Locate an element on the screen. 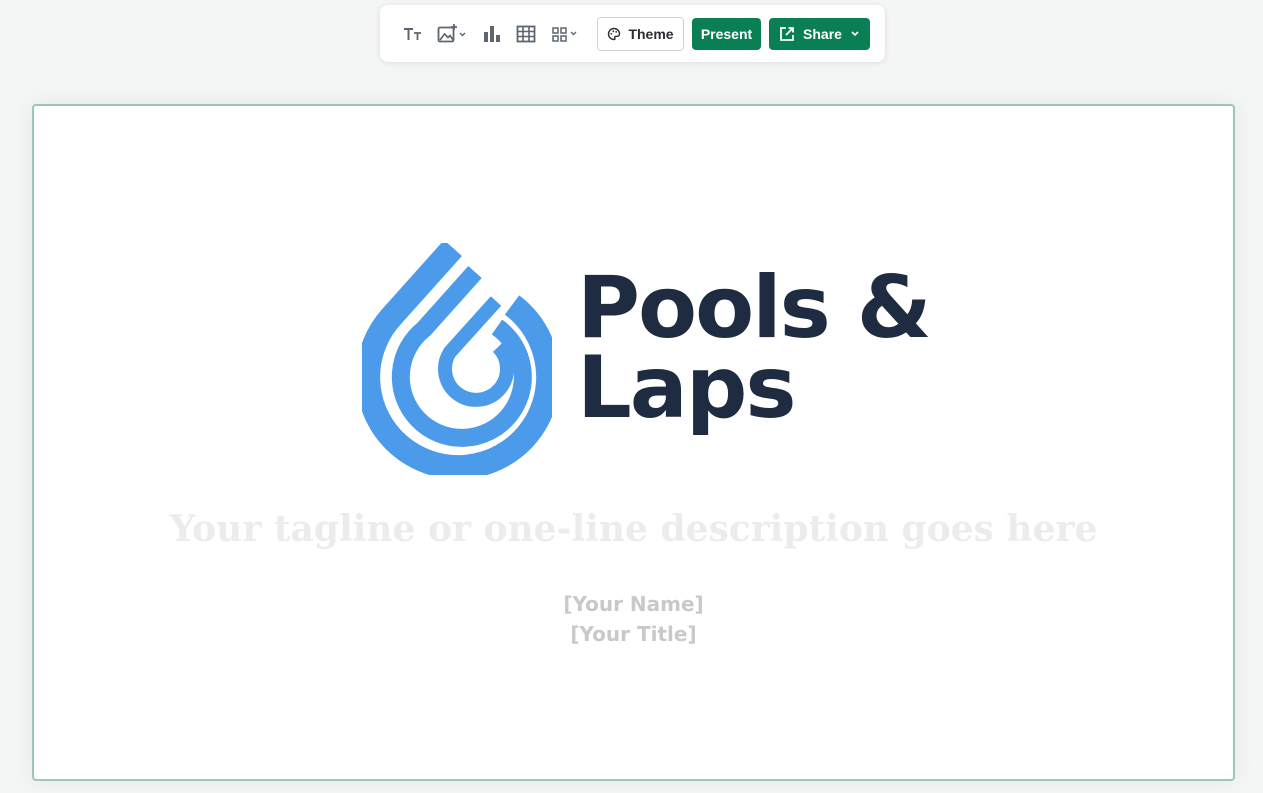 The image size is (1263, 793). brand-line-2: Laps is located at coordinates (687, 388).